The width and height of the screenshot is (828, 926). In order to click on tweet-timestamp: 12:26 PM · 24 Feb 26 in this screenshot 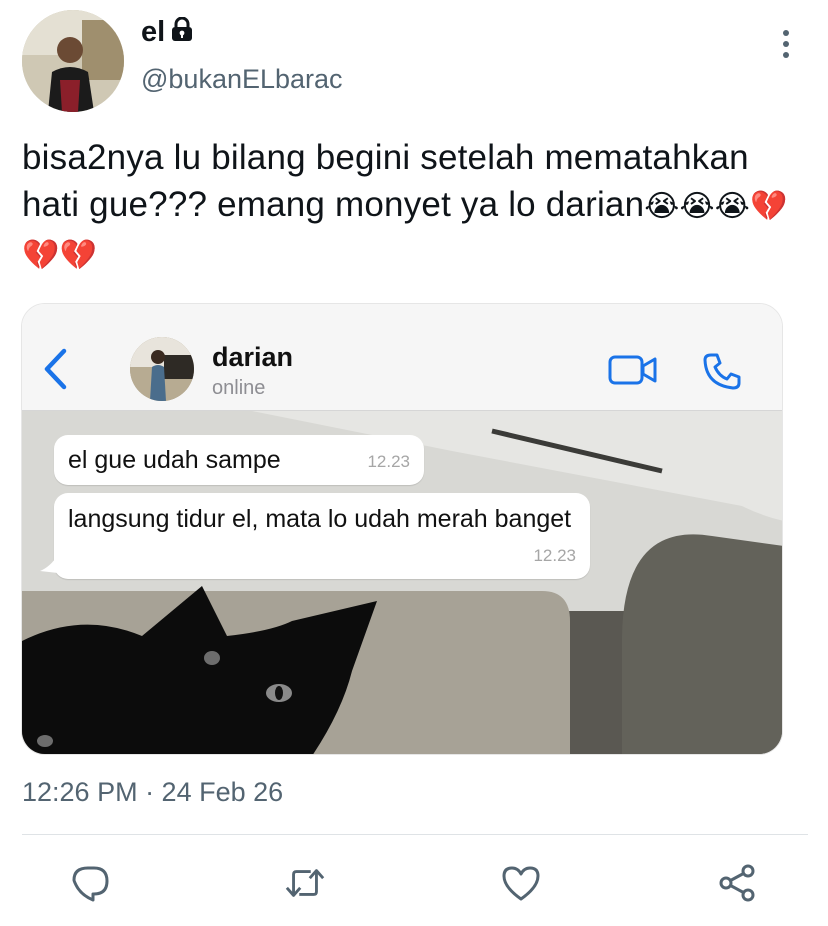, I will do `click(152, 792)`.